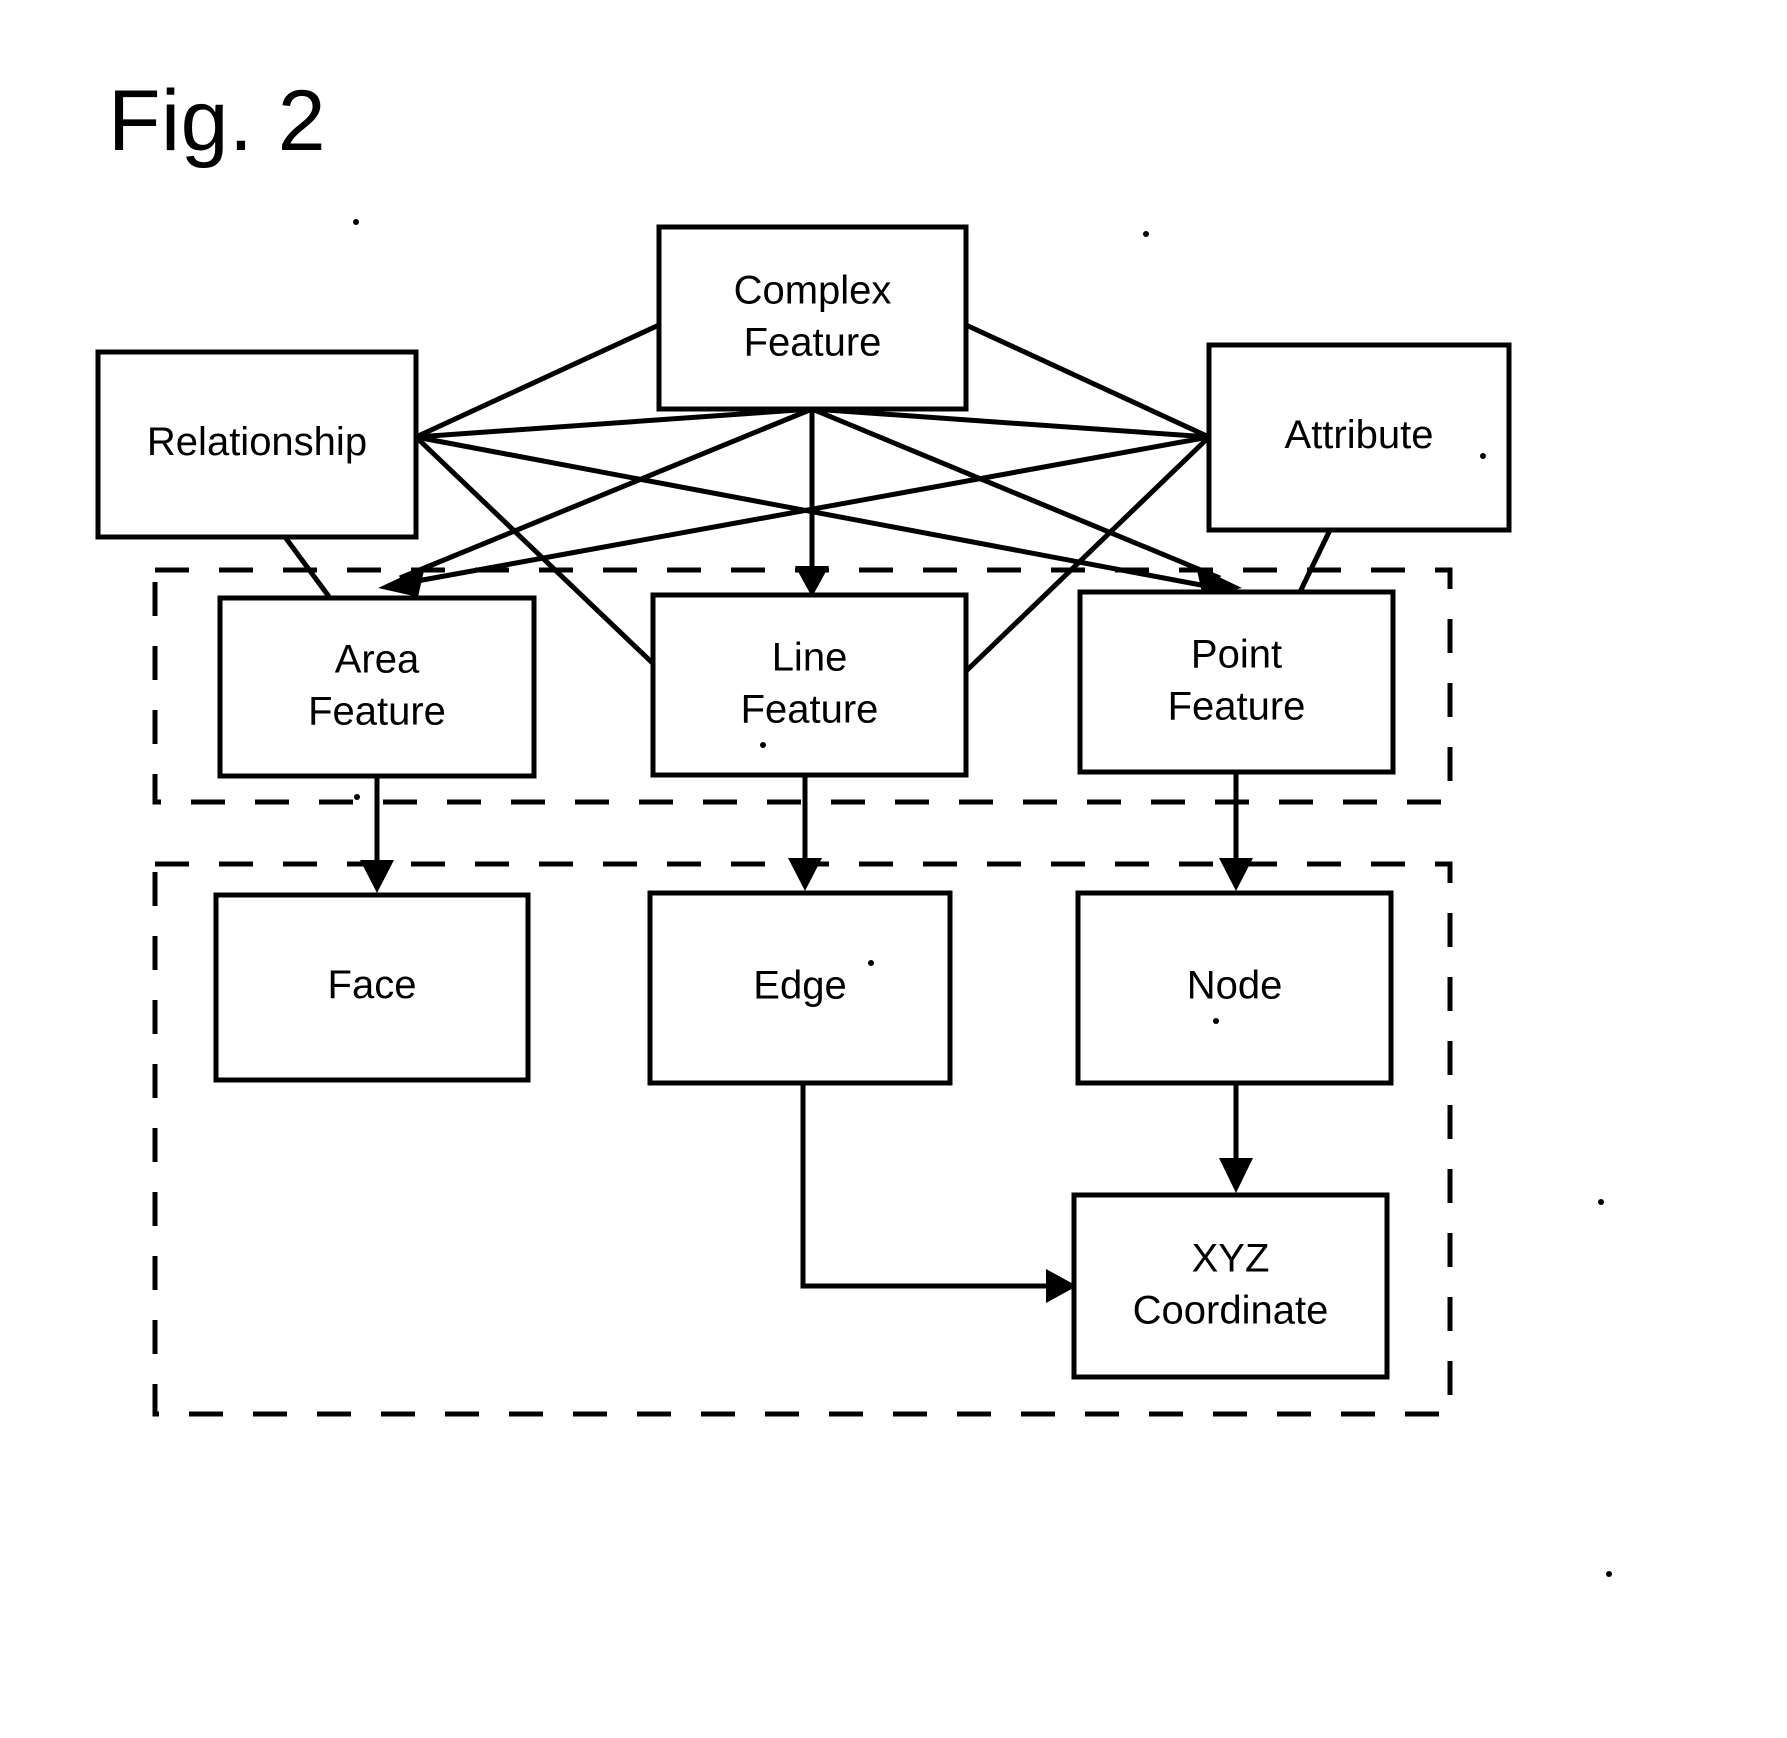 The height and width of the screenshot is (1738, 1787). I want to click on connector-attribute-point, so click(1315, 561).